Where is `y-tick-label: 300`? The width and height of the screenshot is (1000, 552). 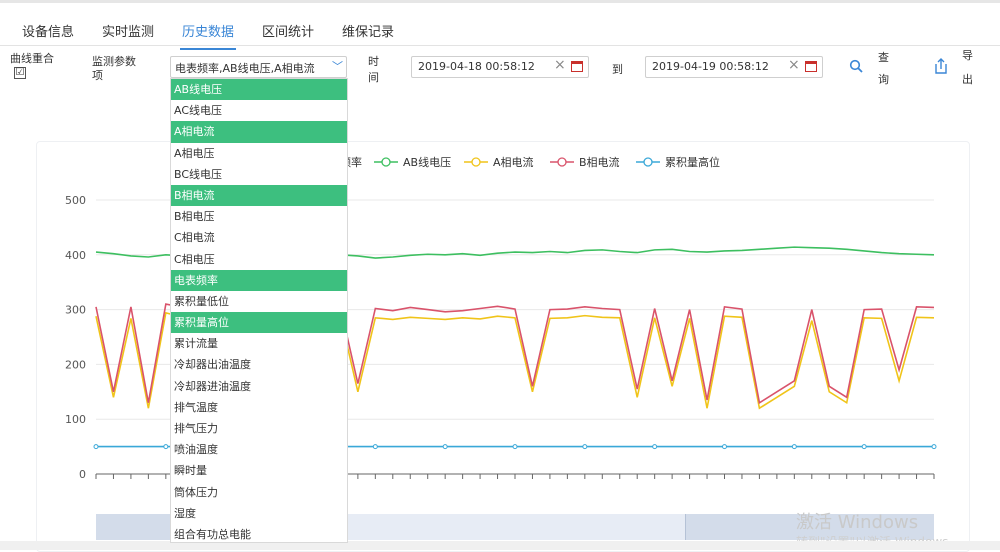 y-tick-label: 300 is located at coordinates (75, 310).